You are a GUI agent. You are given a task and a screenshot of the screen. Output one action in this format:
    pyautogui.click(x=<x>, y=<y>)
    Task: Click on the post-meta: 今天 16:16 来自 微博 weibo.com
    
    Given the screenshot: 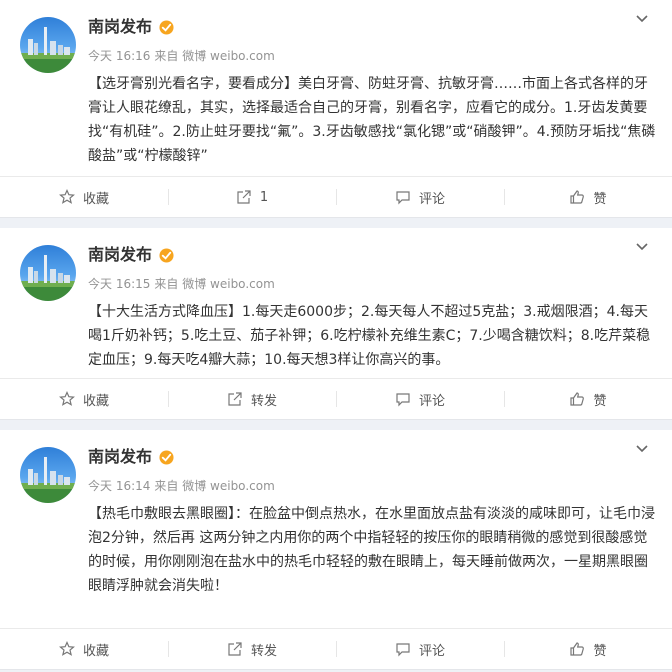 What is the action you would take?
    pyautogui.click(x=181, y=56)
    